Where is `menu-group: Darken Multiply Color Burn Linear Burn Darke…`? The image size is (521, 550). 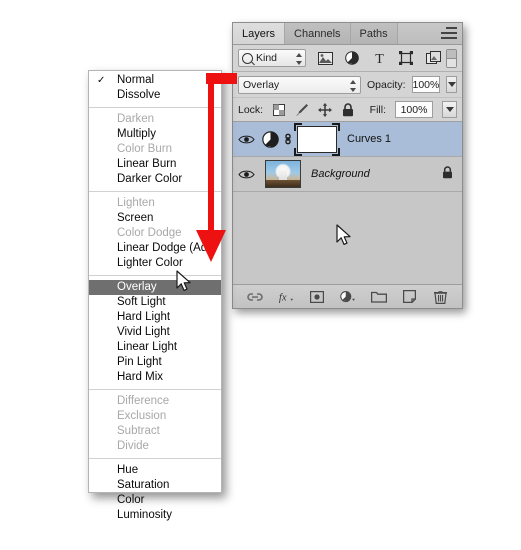
menu-group: Darken Multiply Color Burn Linear Burn Darke… is located at coordinates (155, 149).